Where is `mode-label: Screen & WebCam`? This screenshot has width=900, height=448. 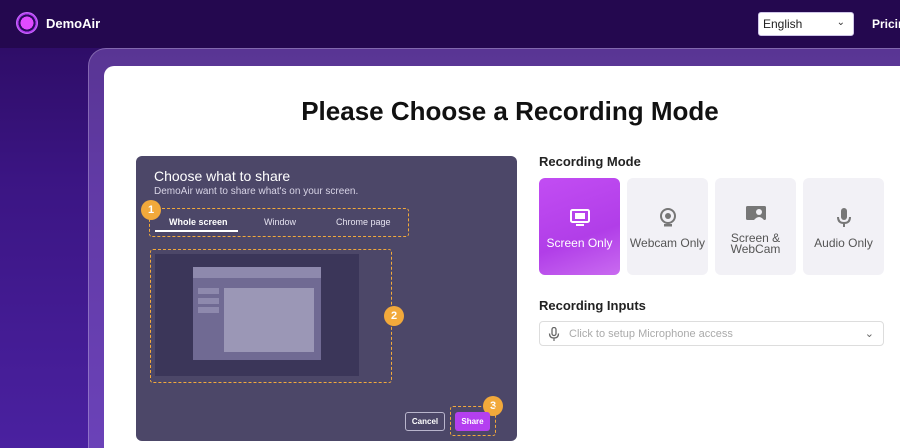
mode-label: Screen & WebCam is located at coordinates (755, 244).